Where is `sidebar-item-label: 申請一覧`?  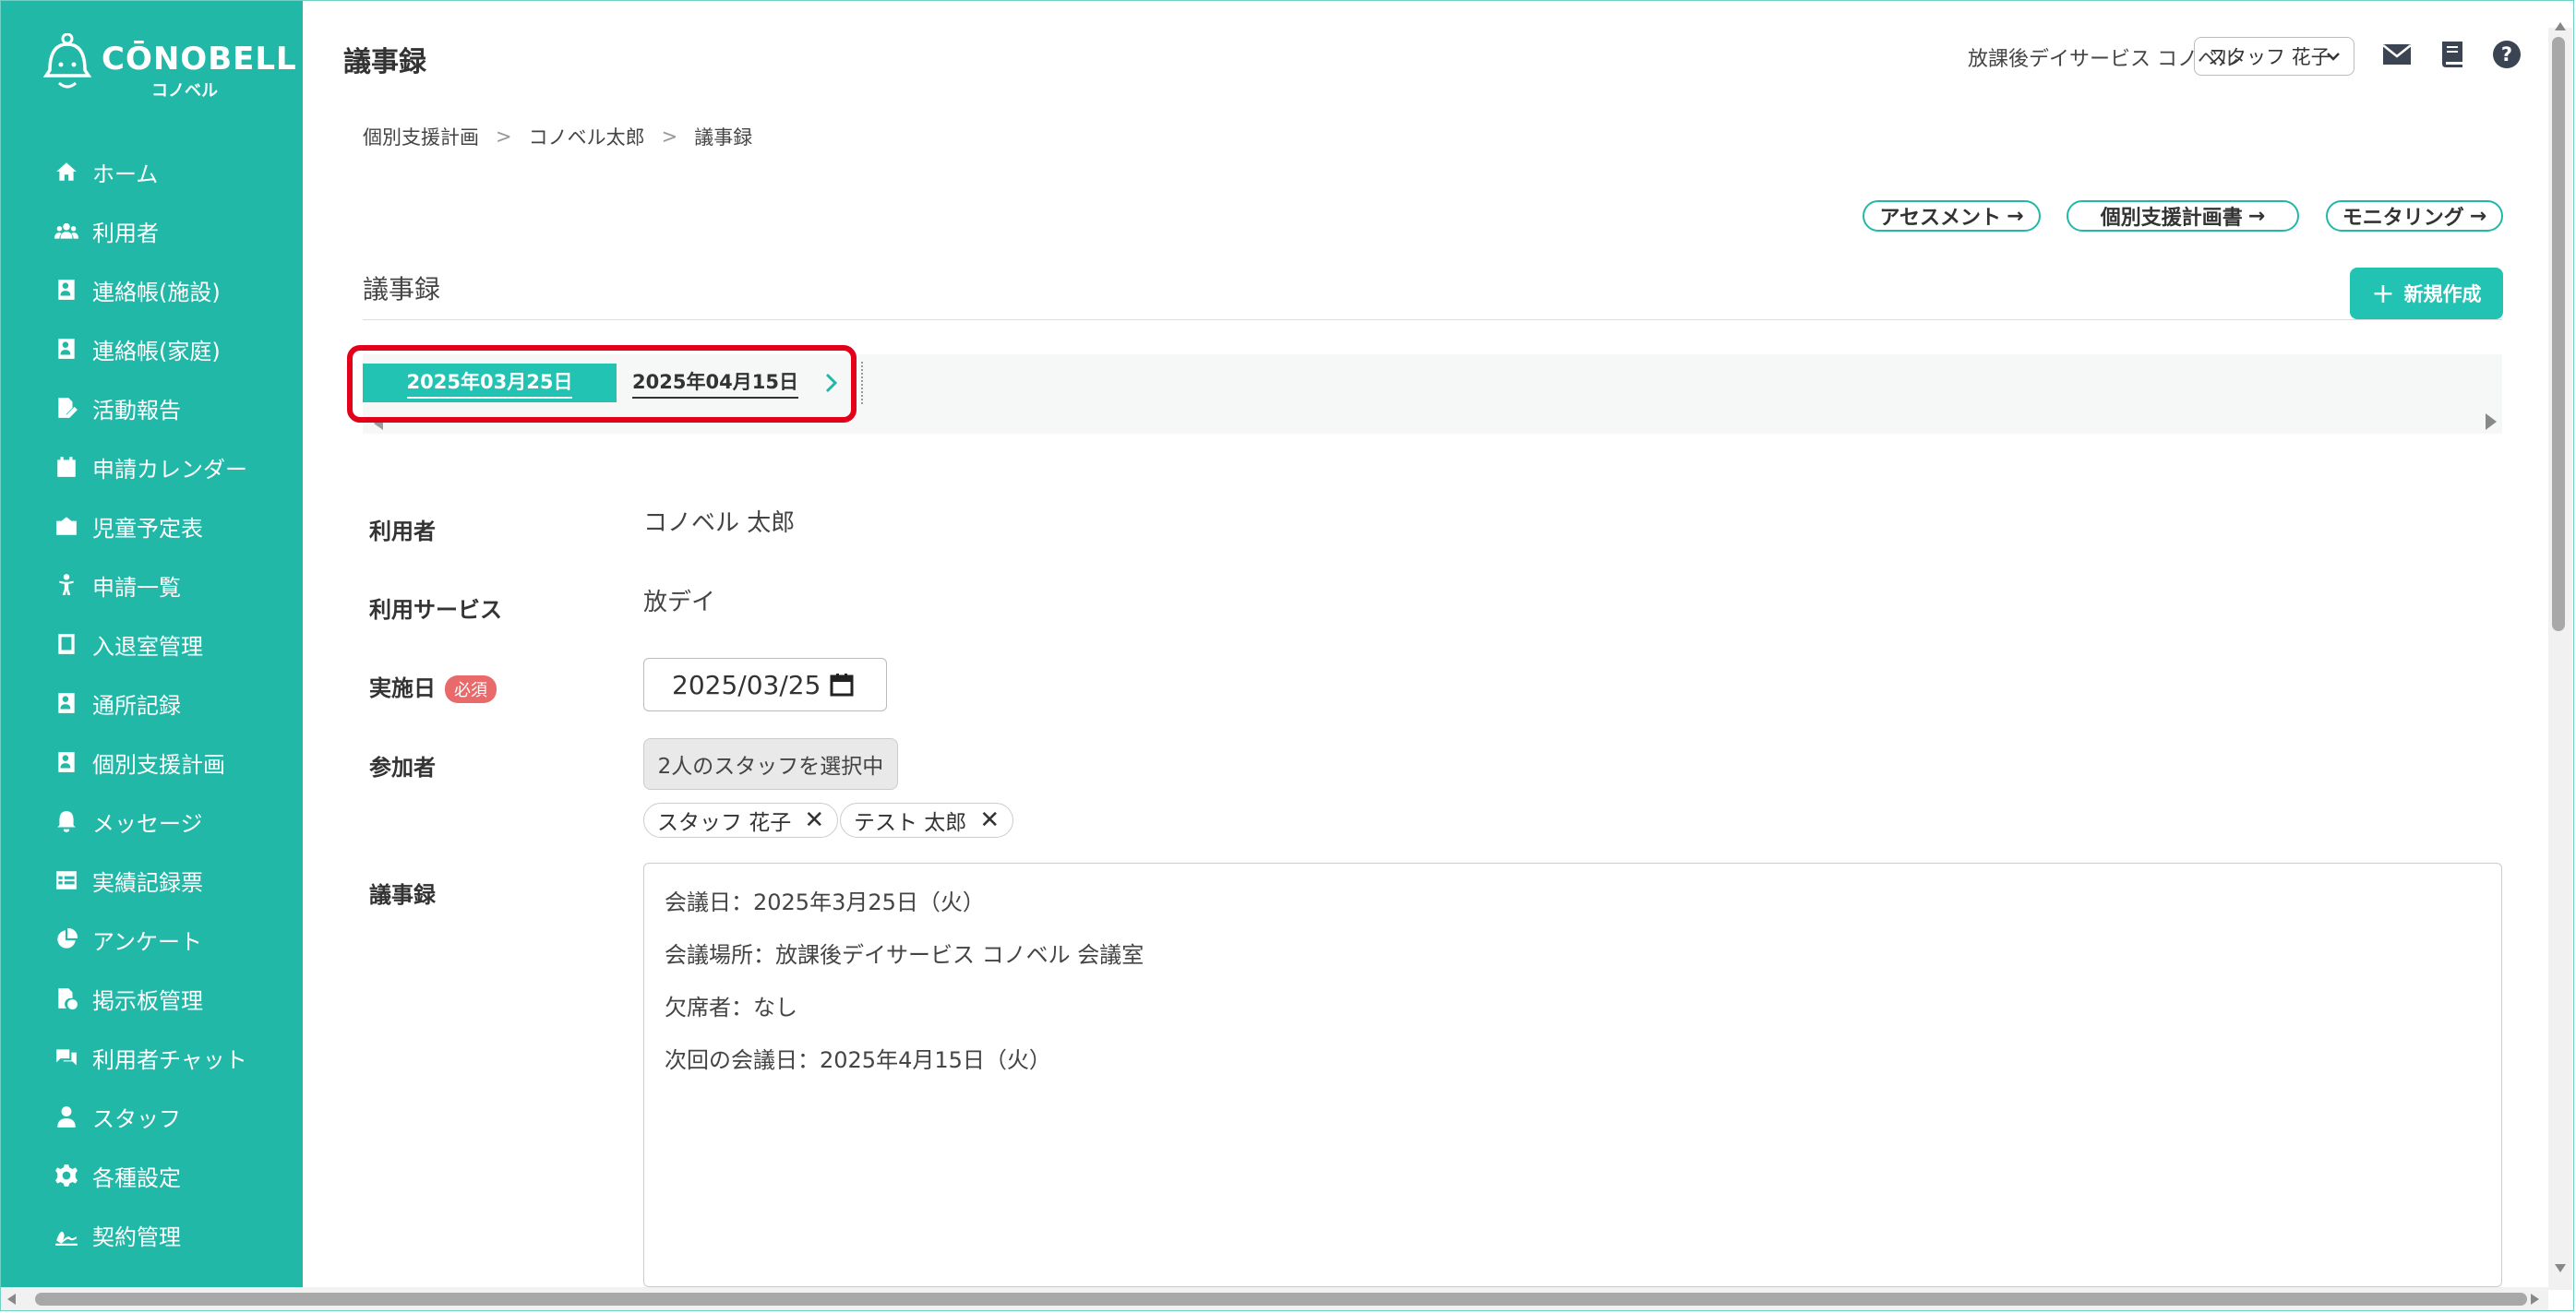 sidebar-item-label: 申請一覧 is located at coordinates (137, 587).